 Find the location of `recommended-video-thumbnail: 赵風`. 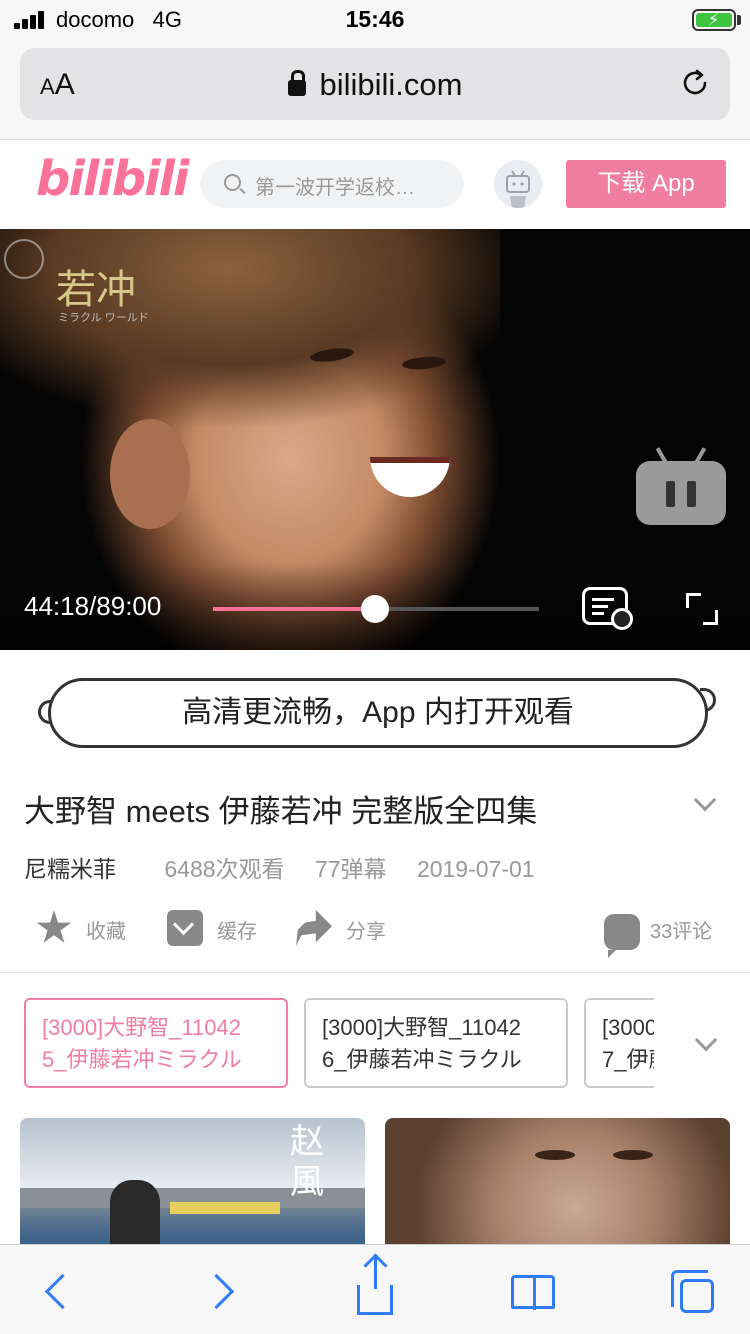

recommended-video-thumbnail: 赵風 is located at coordinates (192, 1188).